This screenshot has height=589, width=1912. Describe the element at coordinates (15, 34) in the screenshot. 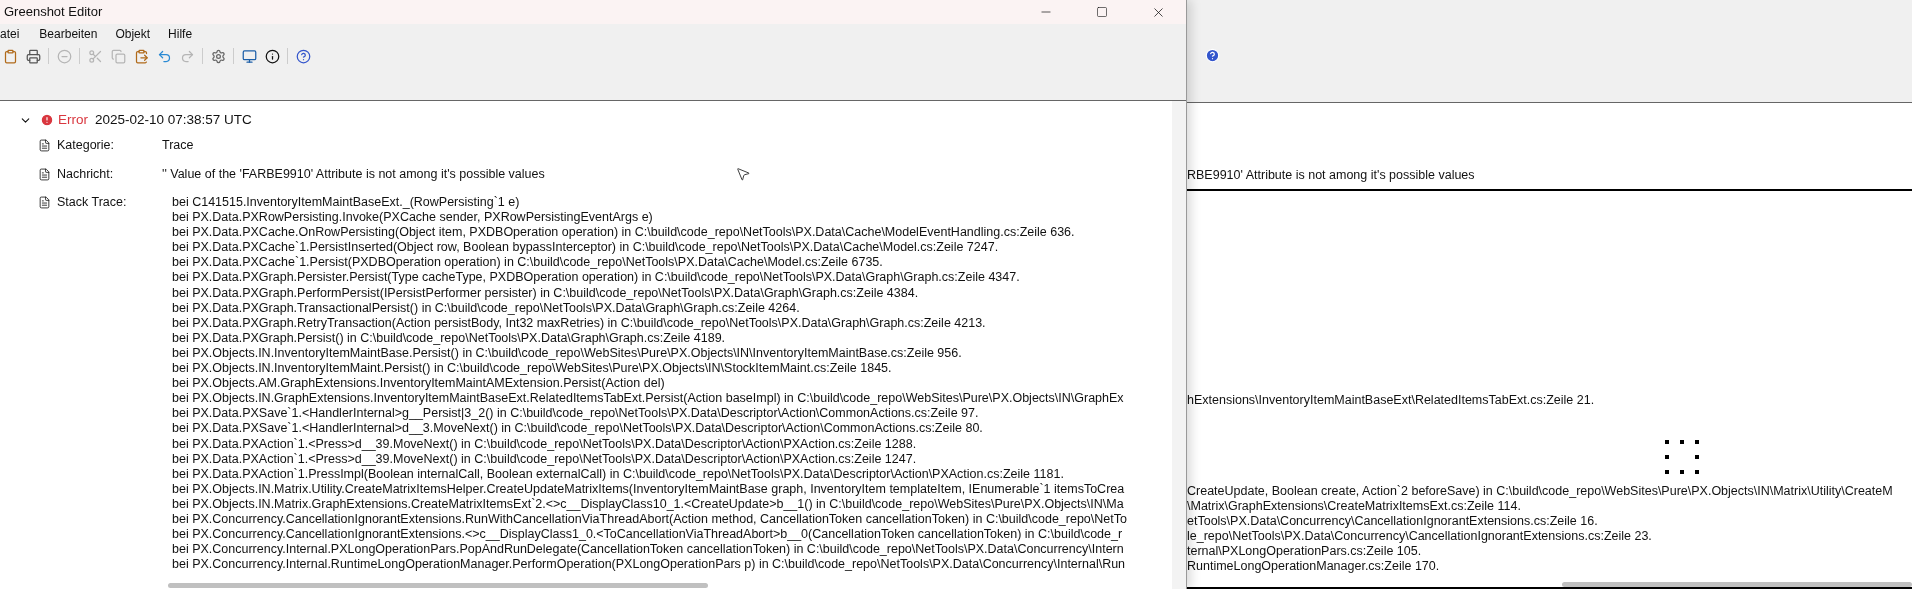

I see `menu-item: atei` at that location.